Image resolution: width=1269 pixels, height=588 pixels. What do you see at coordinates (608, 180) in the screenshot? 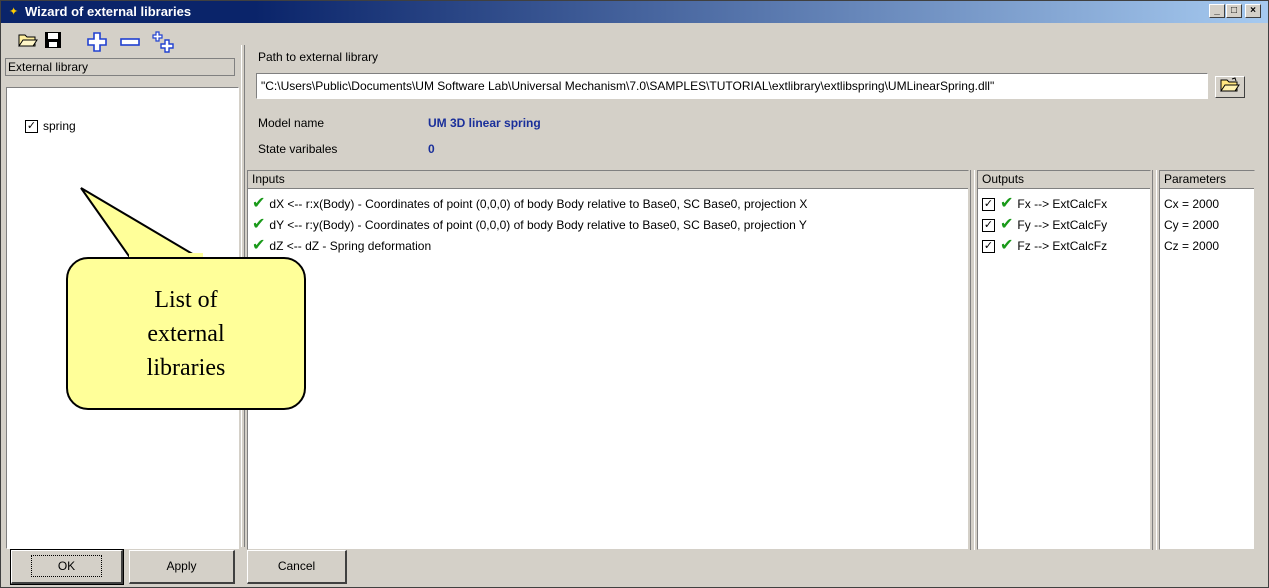
I see `inputs-header: Inputs` at bounding box center [608, 180].